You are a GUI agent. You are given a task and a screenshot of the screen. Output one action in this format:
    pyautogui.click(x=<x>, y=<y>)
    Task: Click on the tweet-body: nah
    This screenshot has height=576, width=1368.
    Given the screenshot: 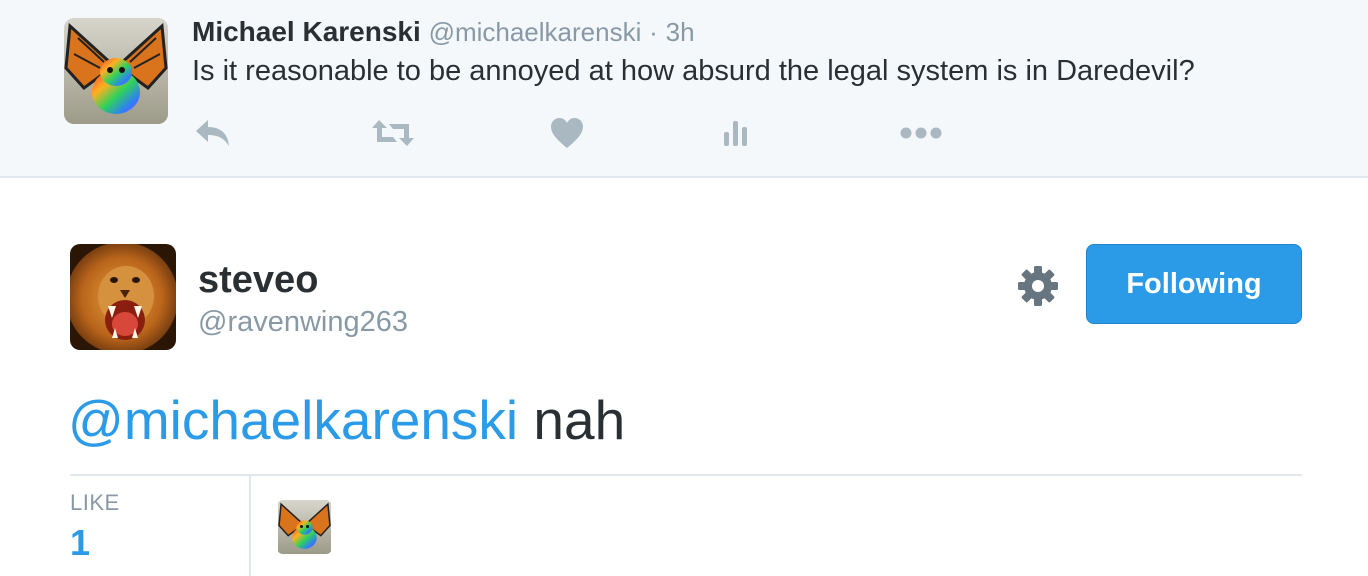 What is the action you would take?
    pyautogui.click(x=572, y=420)
    